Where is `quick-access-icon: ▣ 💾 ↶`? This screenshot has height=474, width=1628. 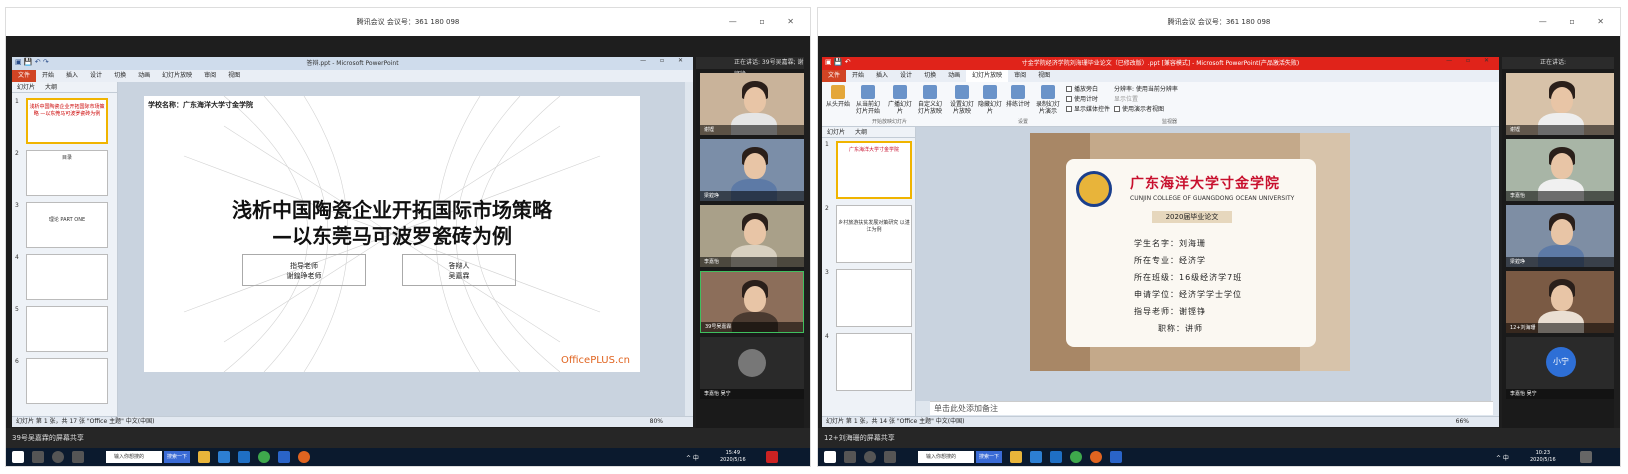 quick-access-icon: ▣ 💾 ↶ is located at coordinates (838, 62).